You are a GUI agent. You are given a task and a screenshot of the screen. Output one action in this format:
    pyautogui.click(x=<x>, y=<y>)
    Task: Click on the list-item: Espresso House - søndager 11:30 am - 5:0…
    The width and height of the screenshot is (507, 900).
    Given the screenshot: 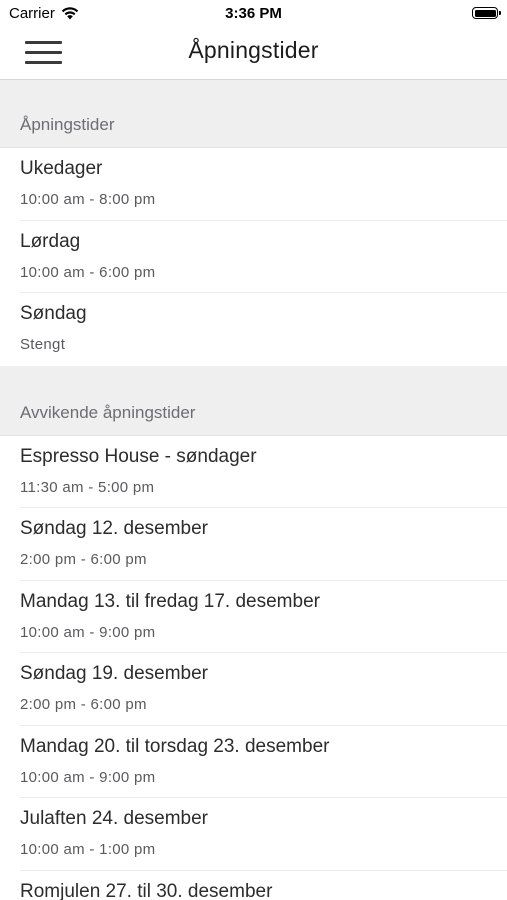 What is the action you would take?
    pyautogui.click(x=253, y=471)
    